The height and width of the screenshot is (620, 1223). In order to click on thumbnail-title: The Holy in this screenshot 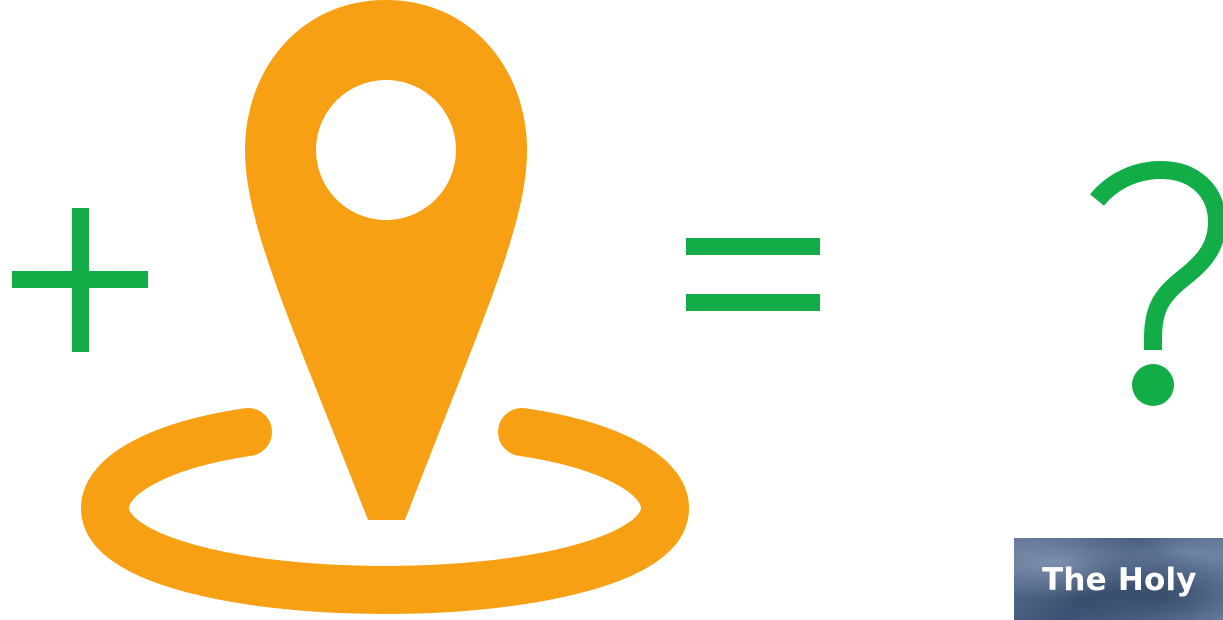, I will do `click(1119, 580)`.